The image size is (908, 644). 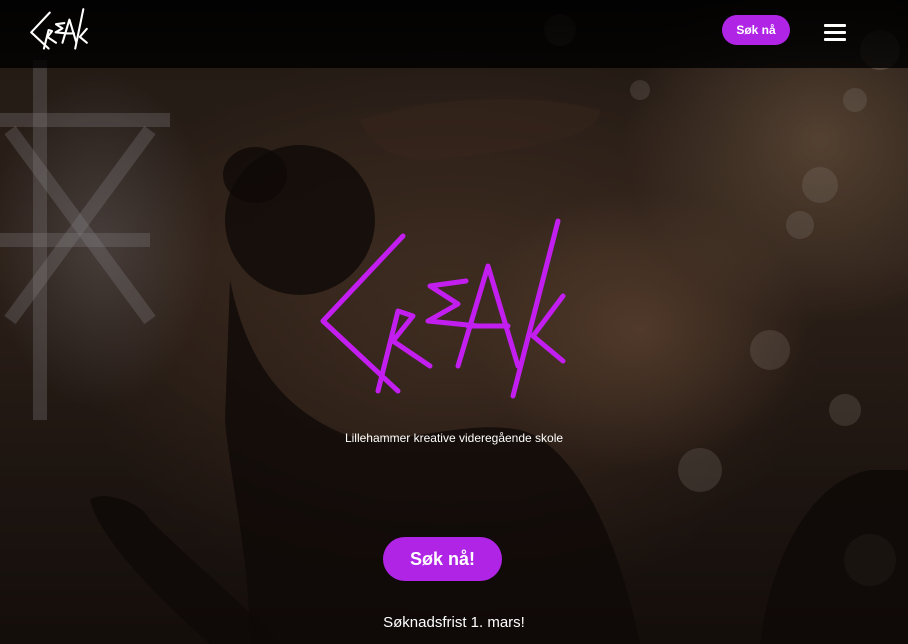 What do you see at coordinates (443, 308) in the screenshot?
I see `create-logo-hero` at bounding box center [443, 308].